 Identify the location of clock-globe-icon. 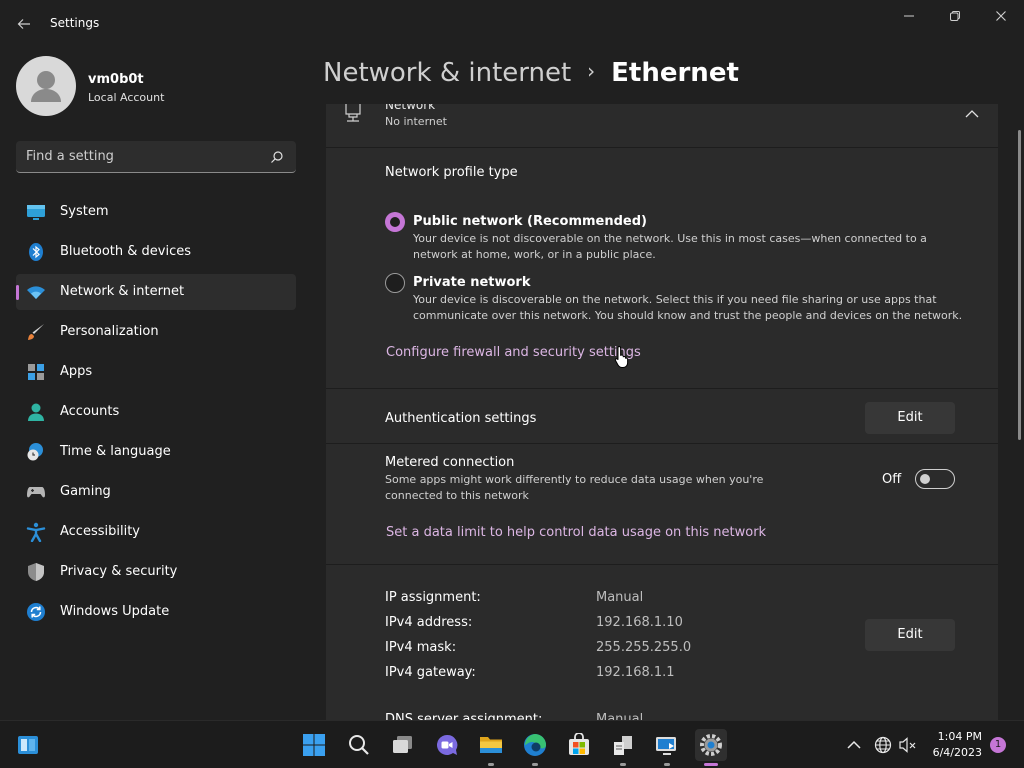
(35, 452).